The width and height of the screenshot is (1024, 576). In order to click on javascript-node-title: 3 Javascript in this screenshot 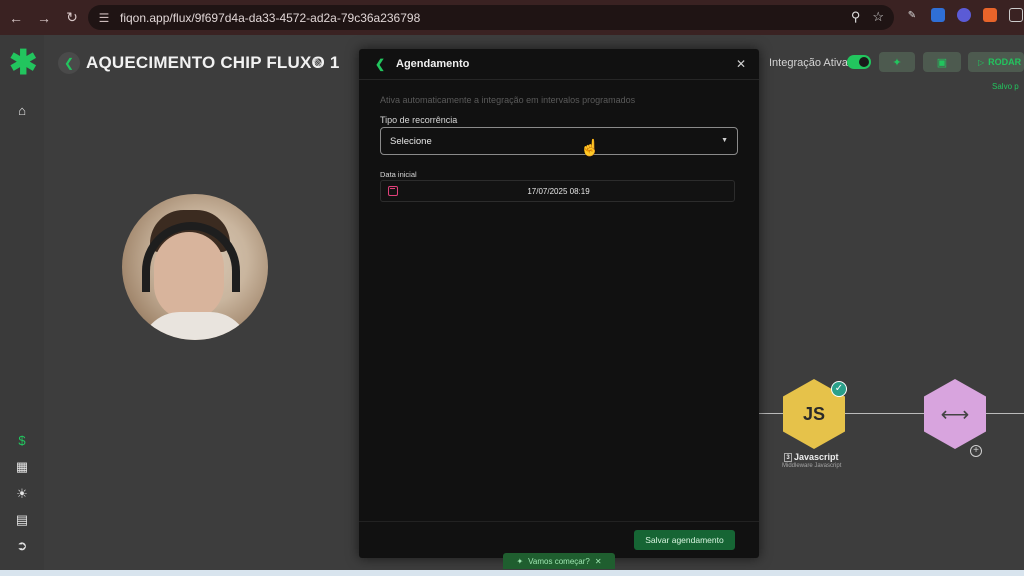, I will do `click(811, 457)`.